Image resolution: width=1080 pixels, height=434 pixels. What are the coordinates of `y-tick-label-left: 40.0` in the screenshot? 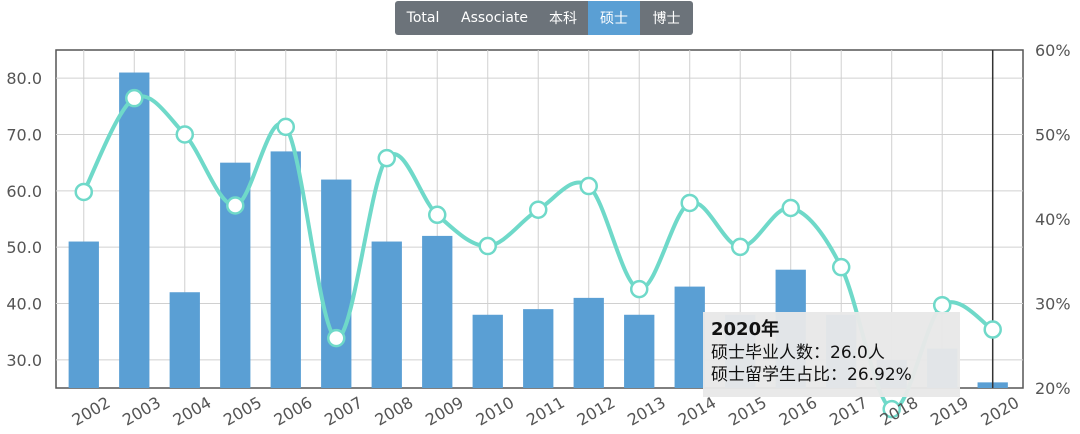 It's located at (24, 304).